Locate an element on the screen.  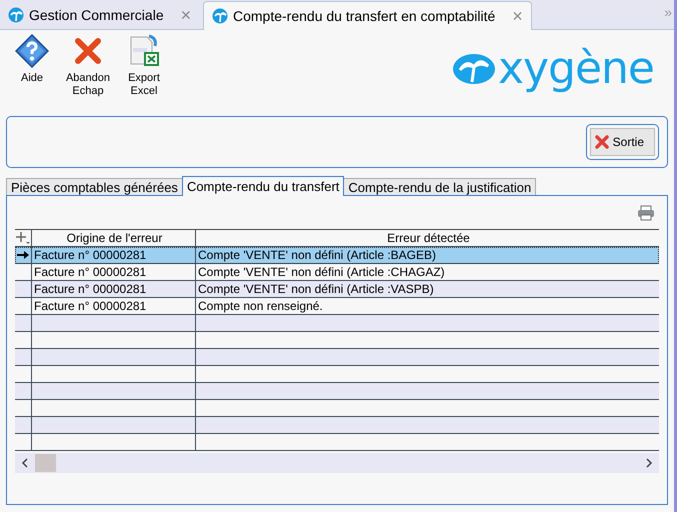
table-cell-text: Compte non renseigné. is located at coordinates (260, 306).